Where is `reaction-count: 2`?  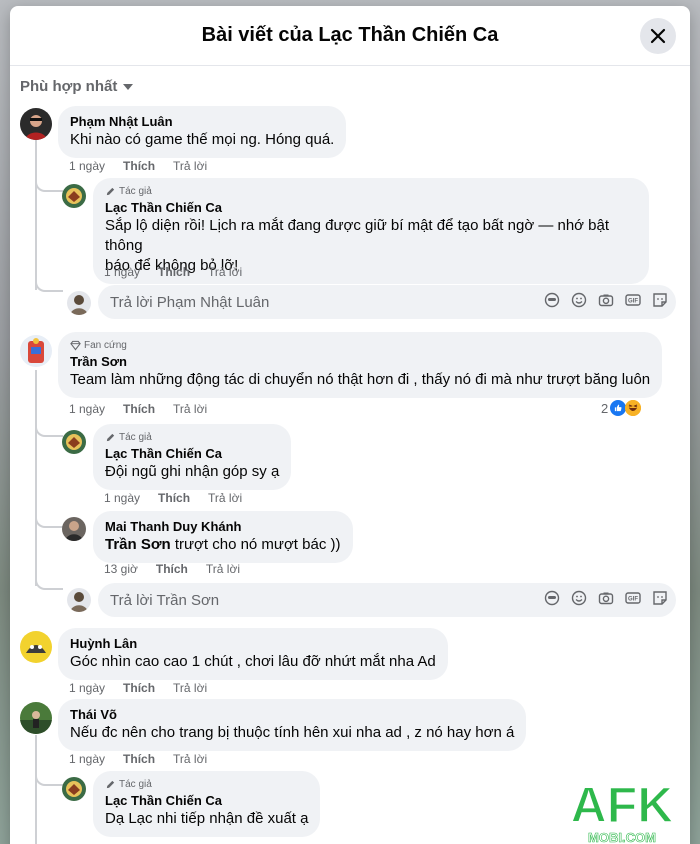 reaction-count: 2 is located at coordinates (605, 408).